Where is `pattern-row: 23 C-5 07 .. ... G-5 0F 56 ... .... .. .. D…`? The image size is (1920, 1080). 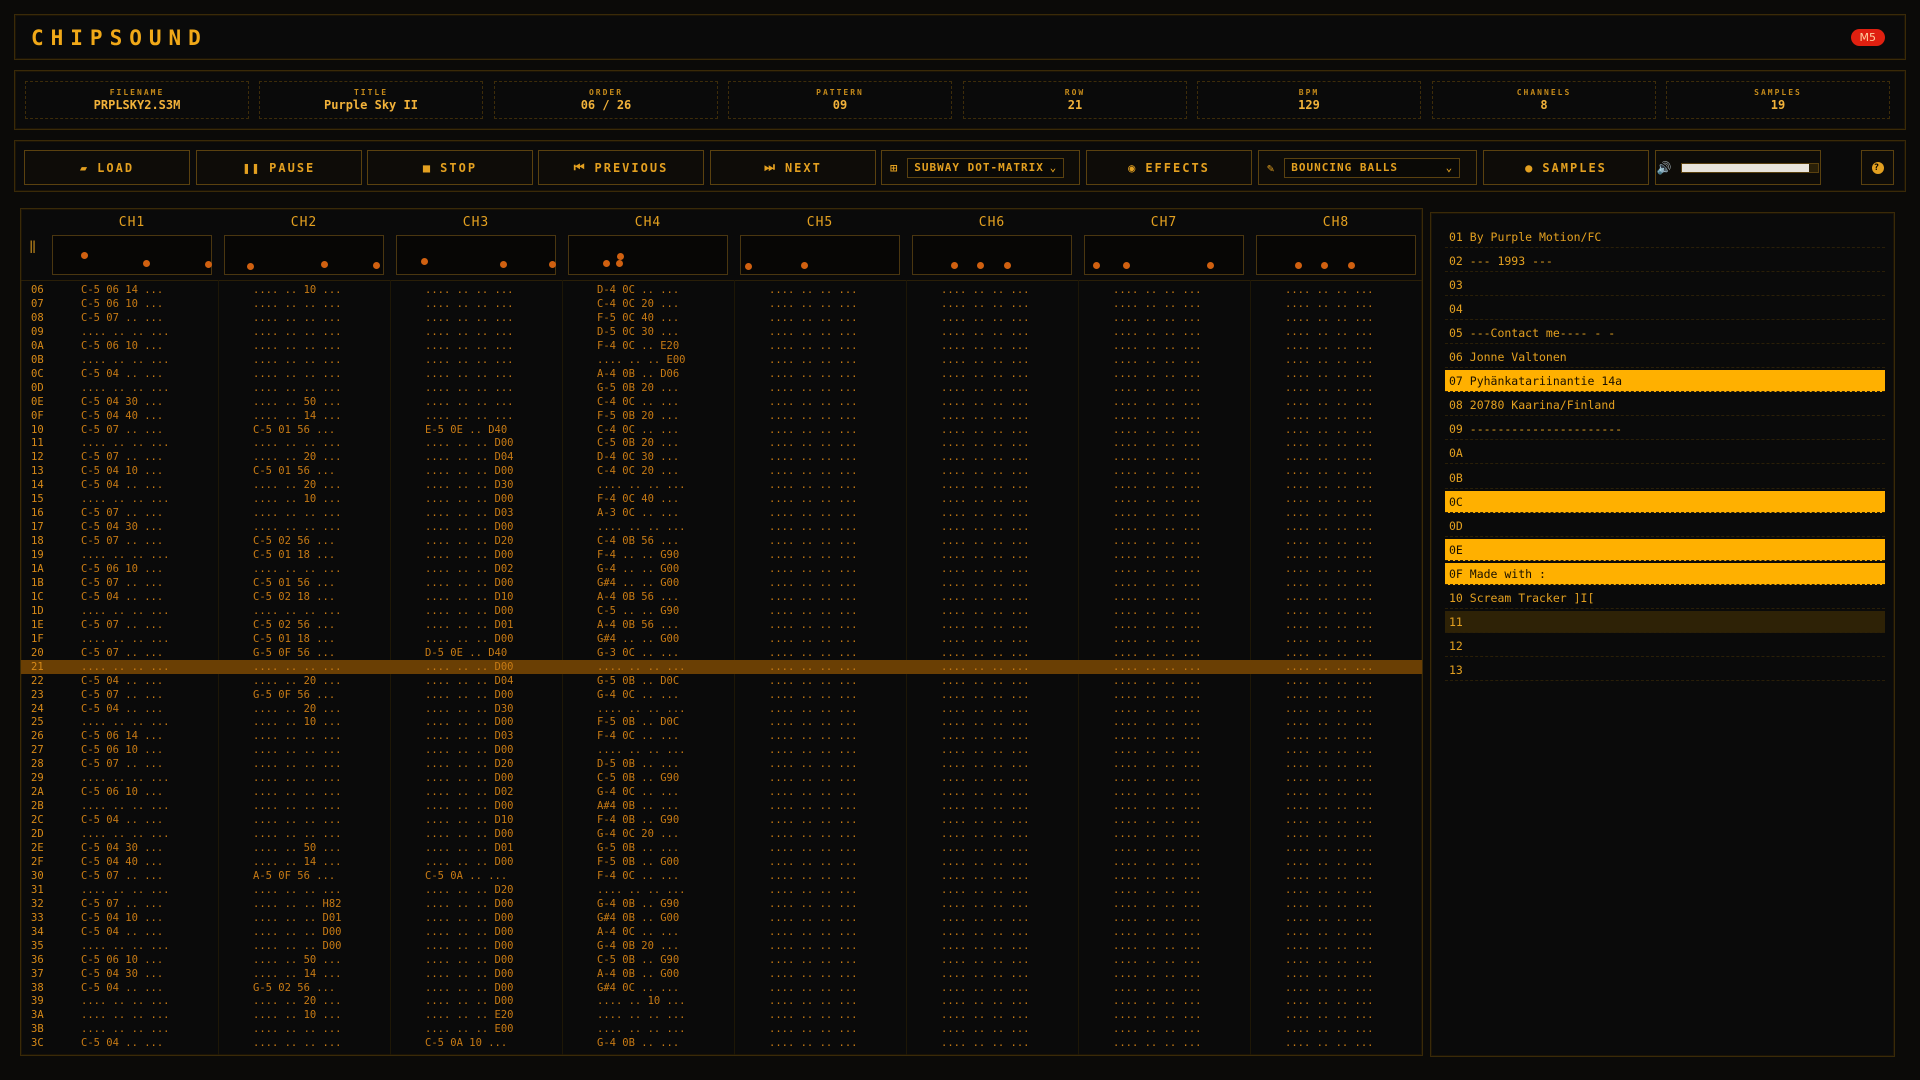 pattern-row: 23 C-5 07 .. ... G-5 0F 56 ... .... .. .. D… is located at coordinates (721, 695).